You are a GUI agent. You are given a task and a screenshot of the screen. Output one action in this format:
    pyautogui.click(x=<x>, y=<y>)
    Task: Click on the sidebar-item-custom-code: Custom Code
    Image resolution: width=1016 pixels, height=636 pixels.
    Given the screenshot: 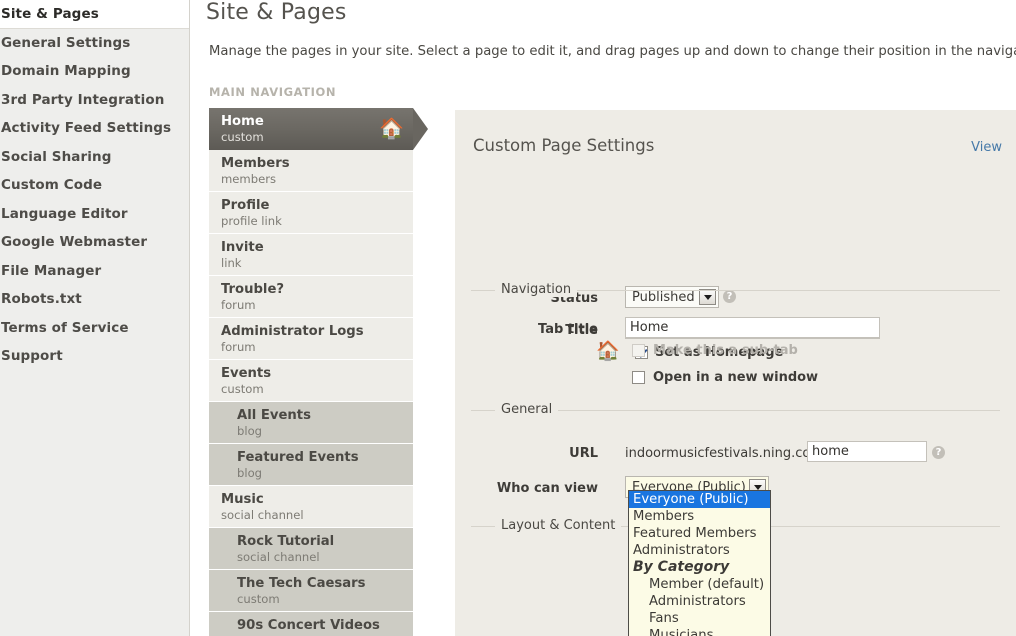 What is the action you would take?
    pyautogui.click(x=94, y=185)
    